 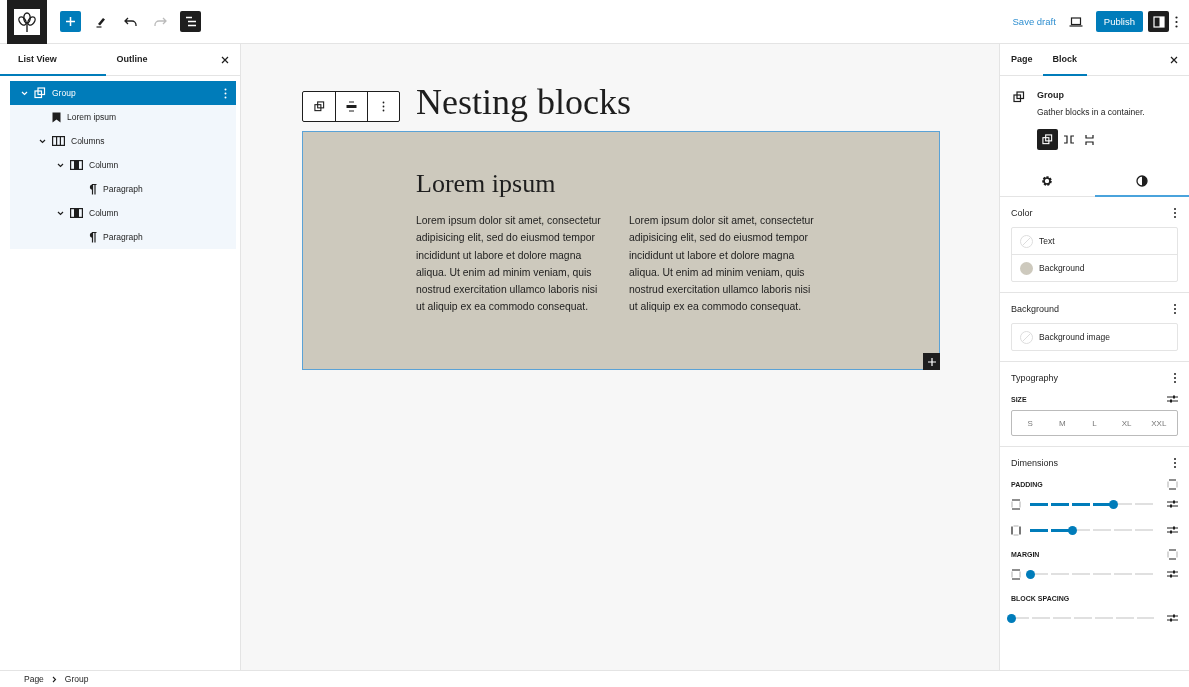 I want to click on panel-title: Background, so click(x=1035, y=309).